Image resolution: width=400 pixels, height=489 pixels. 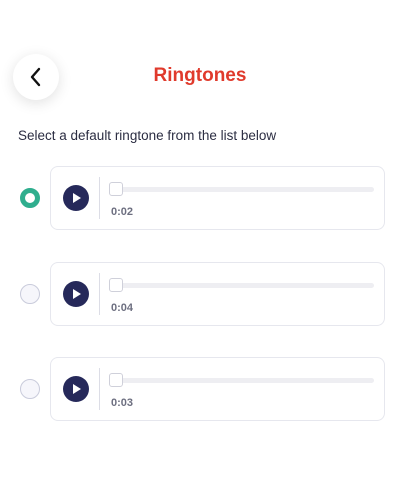 I want to click on ringtone-row: 0:03, so click(x=200, y=389).